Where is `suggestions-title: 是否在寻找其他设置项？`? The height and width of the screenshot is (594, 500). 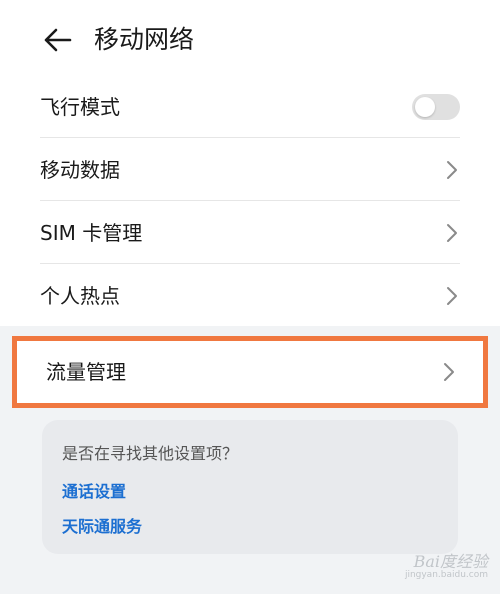
suggestions-title: 是否在寻找其他设置项？ is located at coordinates (150, 453).